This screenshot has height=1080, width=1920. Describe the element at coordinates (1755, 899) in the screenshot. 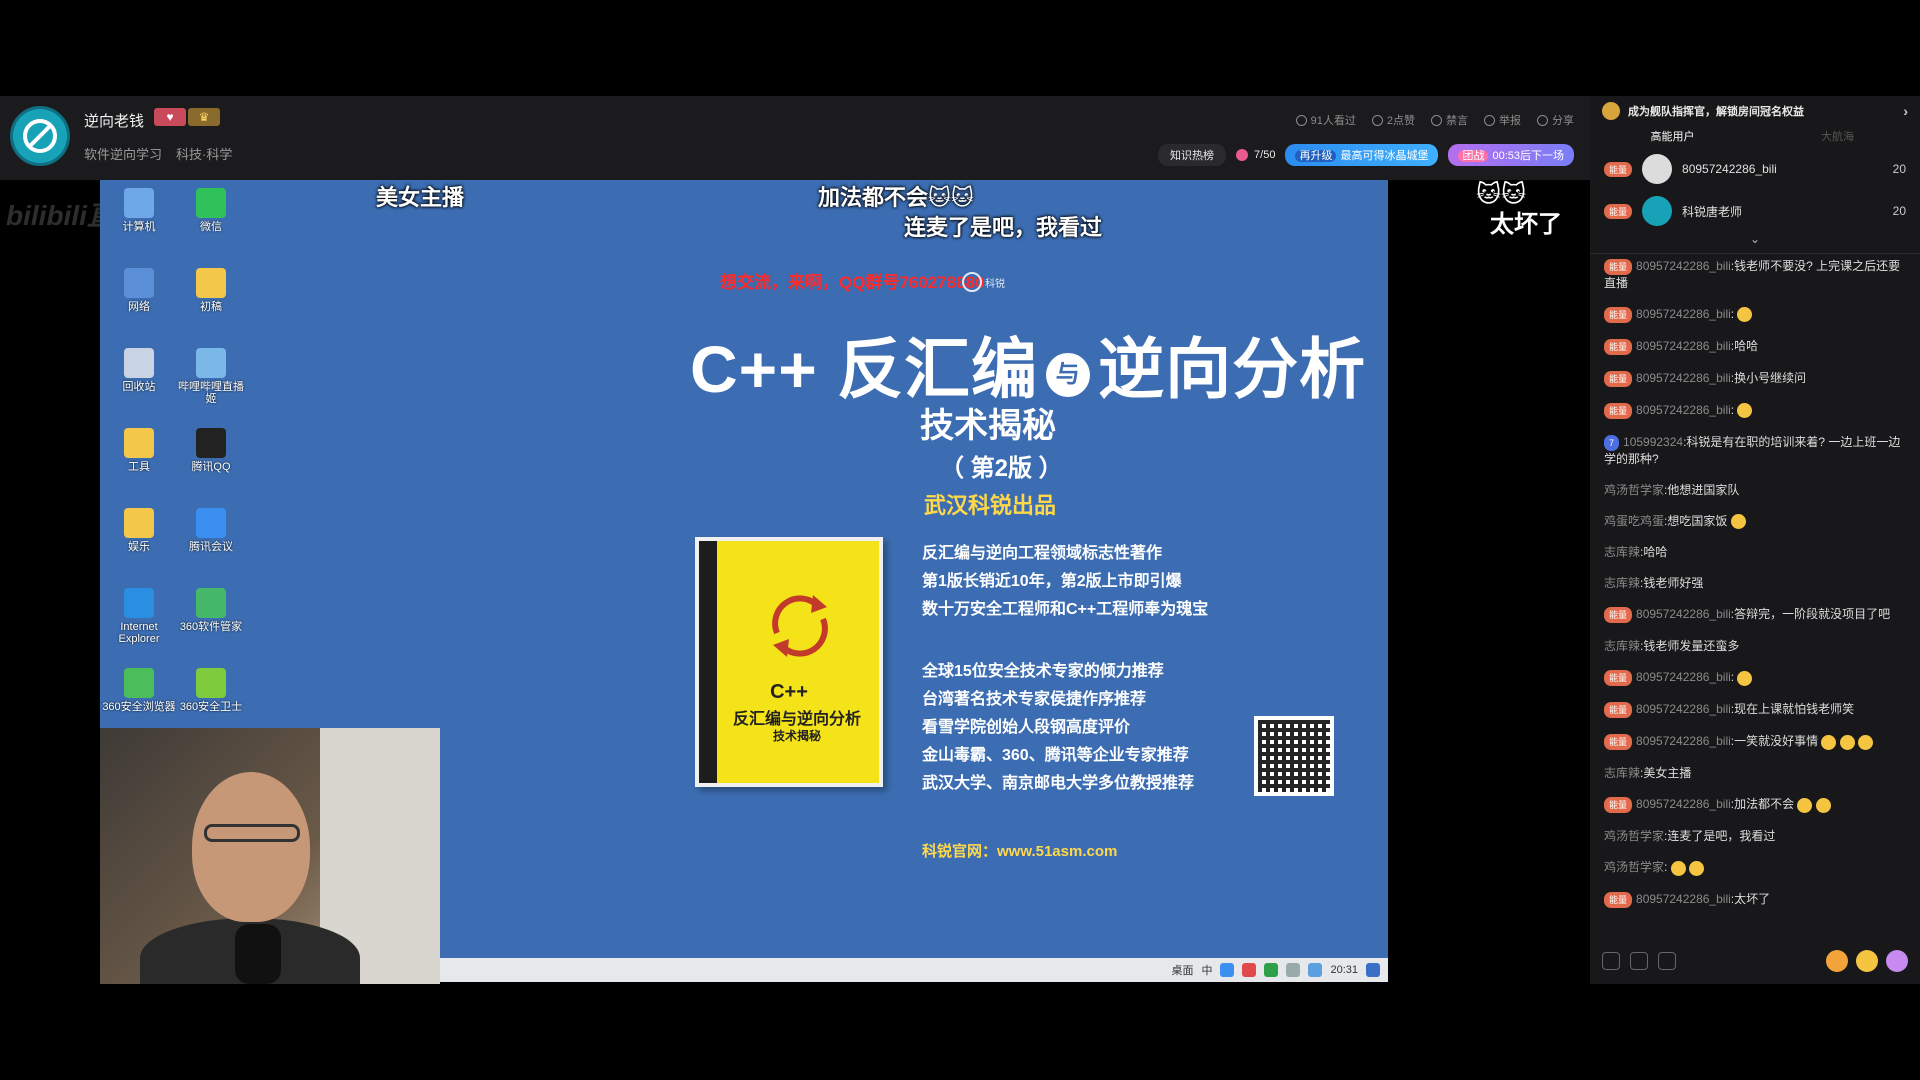

I see `chat-message: 能量 80957242286_bili:太坏了` at that location.